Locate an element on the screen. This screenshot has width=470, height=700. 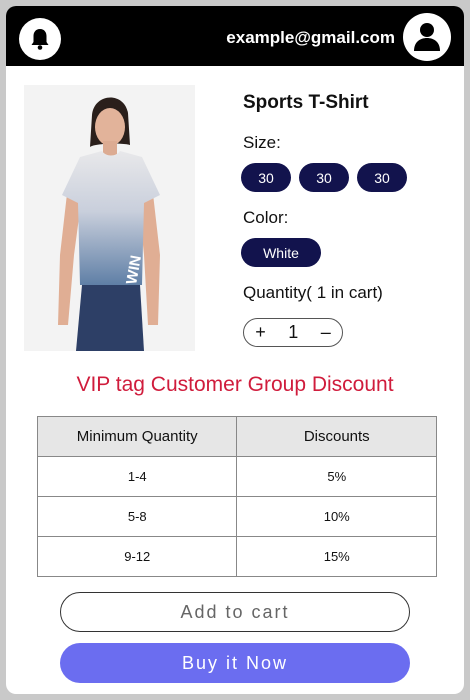
discount-cell: 15% is located at coordinates (336, 556).